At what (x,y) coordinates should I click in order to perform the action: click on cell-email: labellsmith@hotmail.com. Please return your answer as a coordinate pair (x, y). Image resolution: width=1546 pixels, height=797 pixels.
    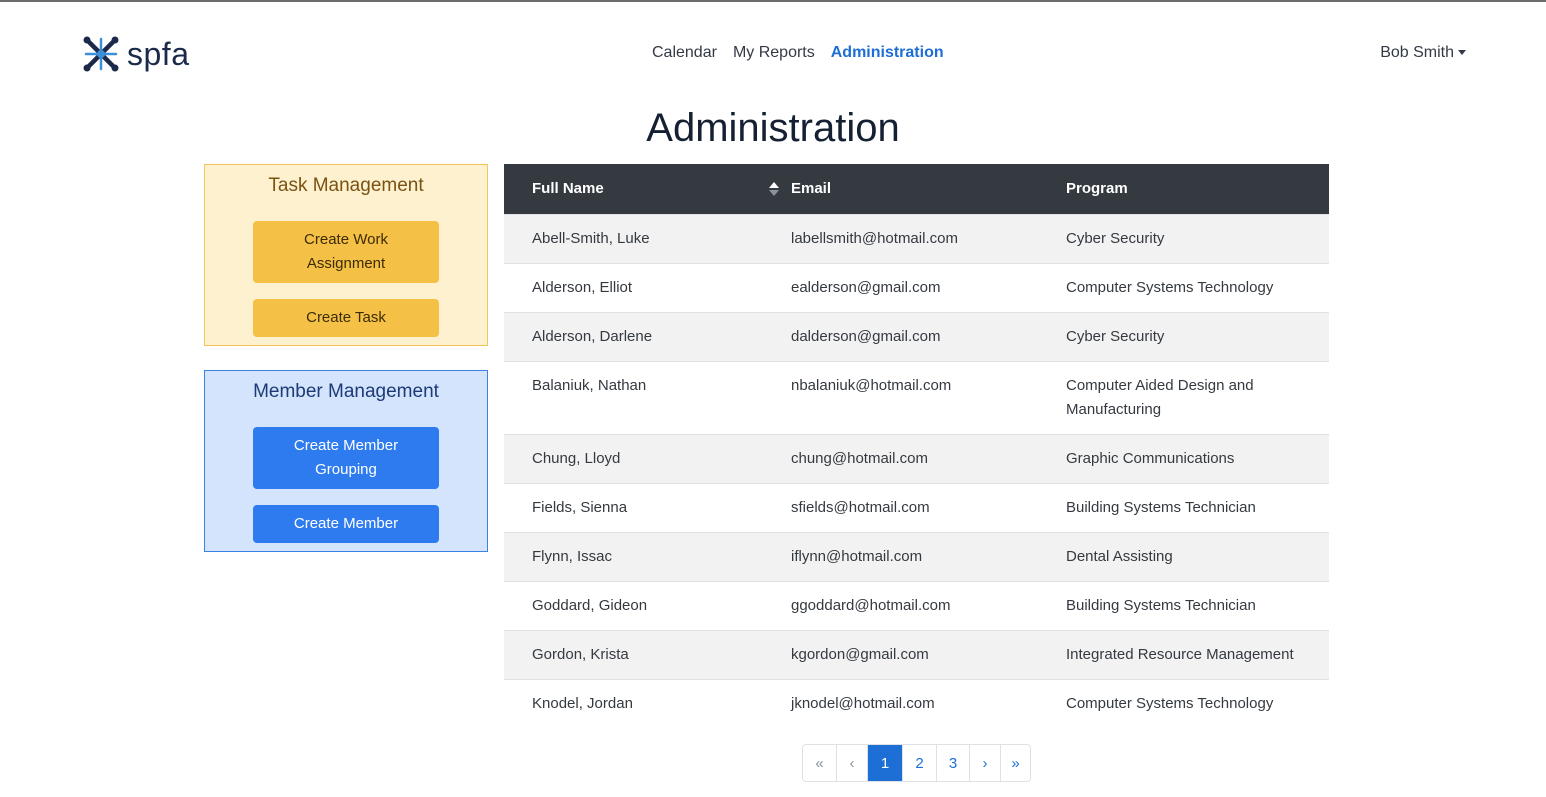
    Looking at the image, I should click on (928, 238).